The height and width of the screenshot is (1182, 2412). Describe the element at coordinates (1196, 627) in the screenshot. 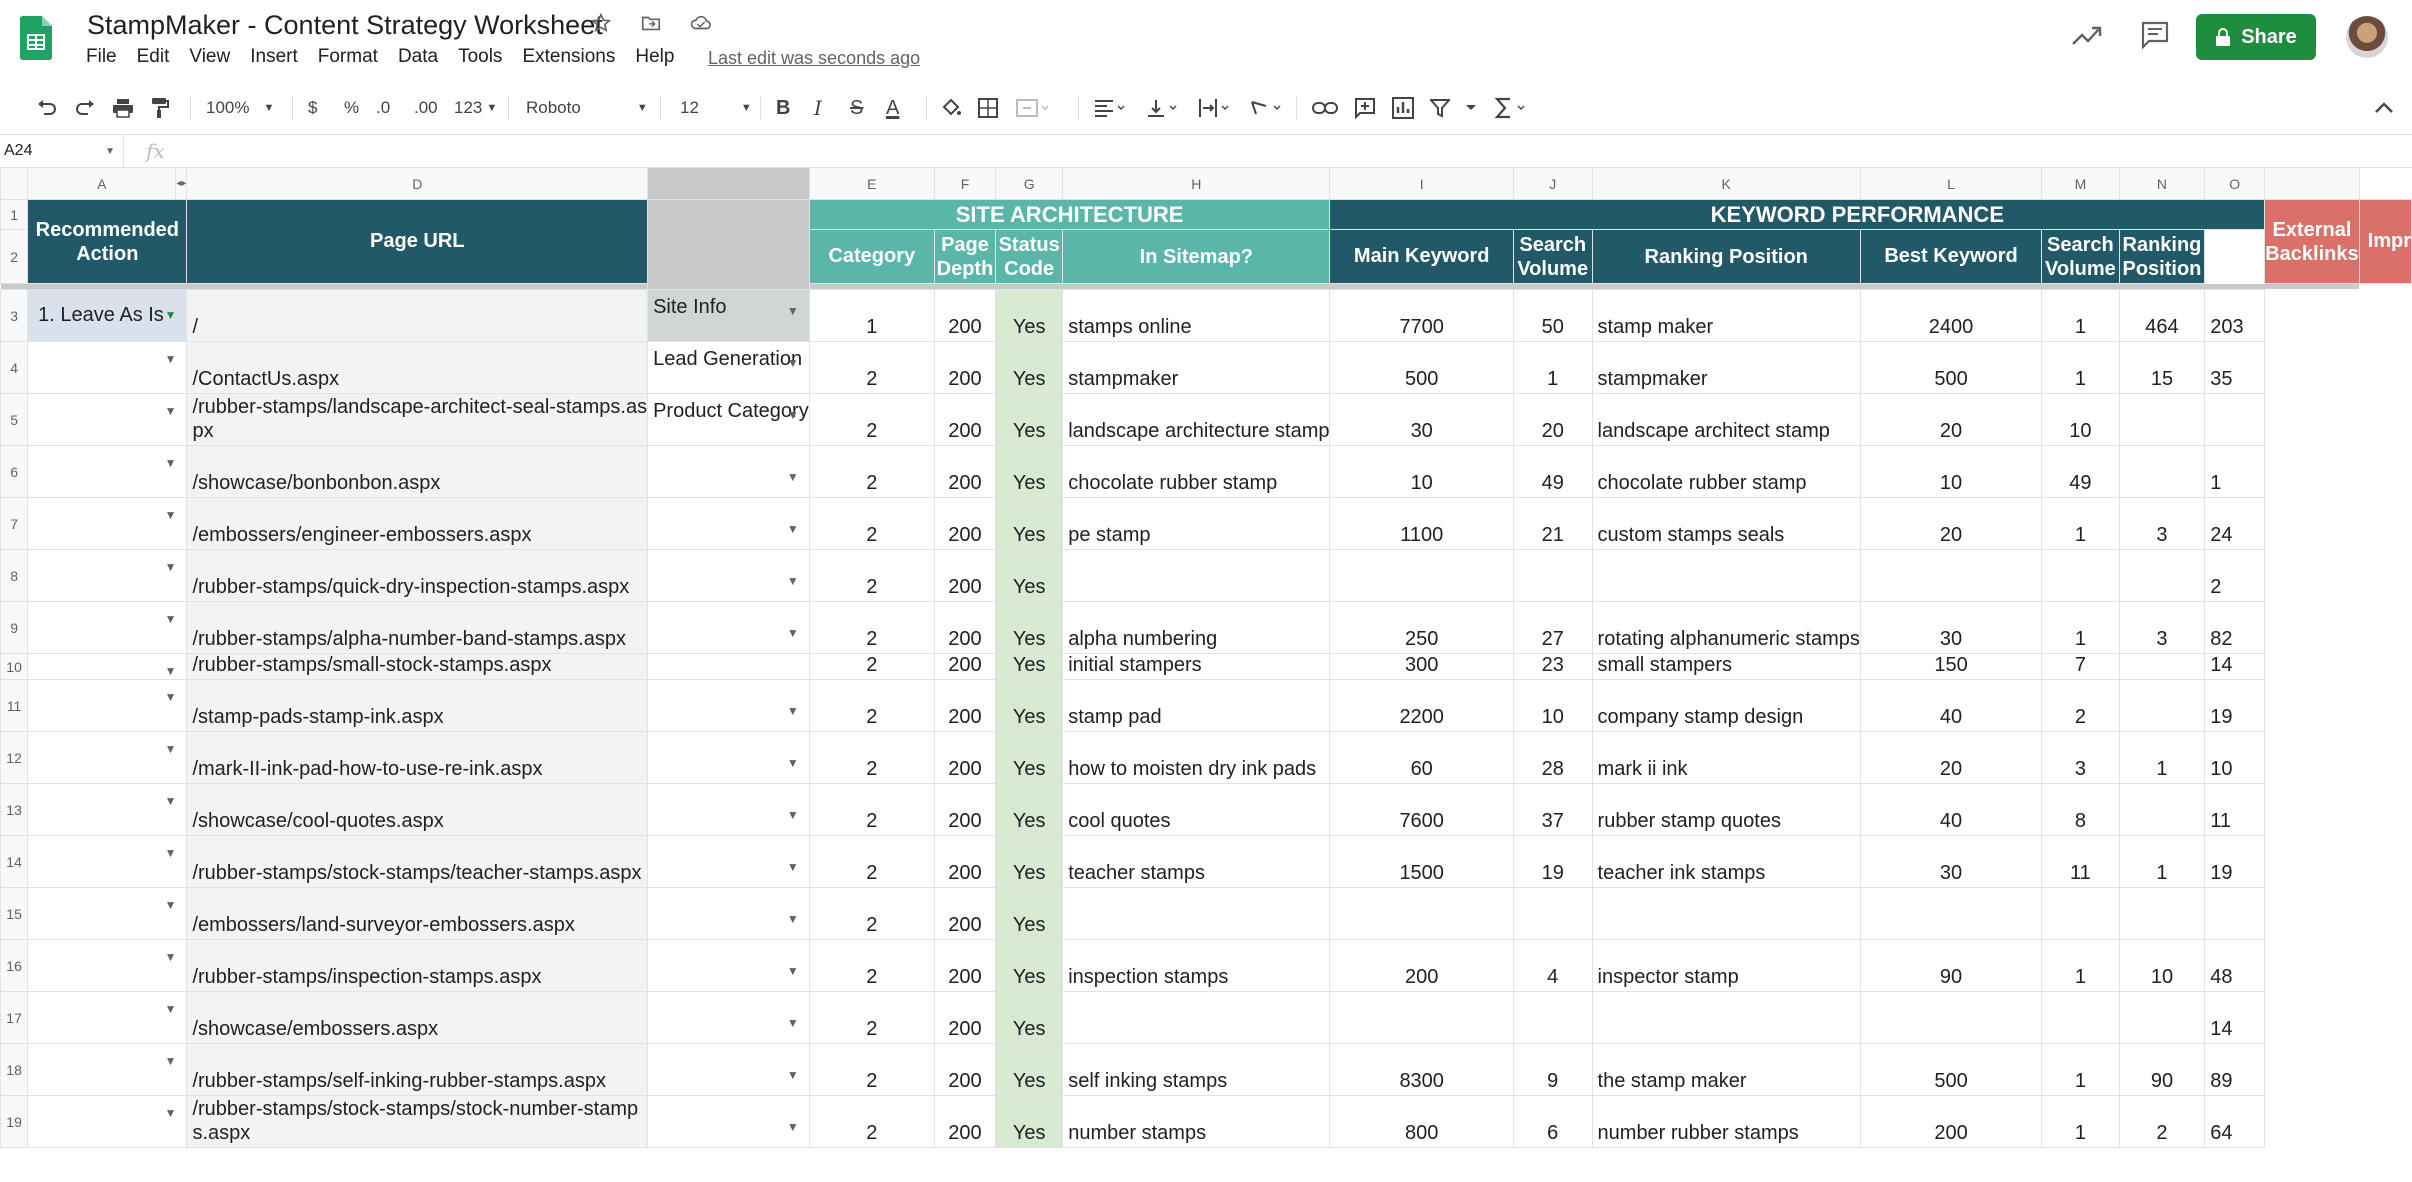

I see `cell-main-keyword: alpha numbering` at that location.